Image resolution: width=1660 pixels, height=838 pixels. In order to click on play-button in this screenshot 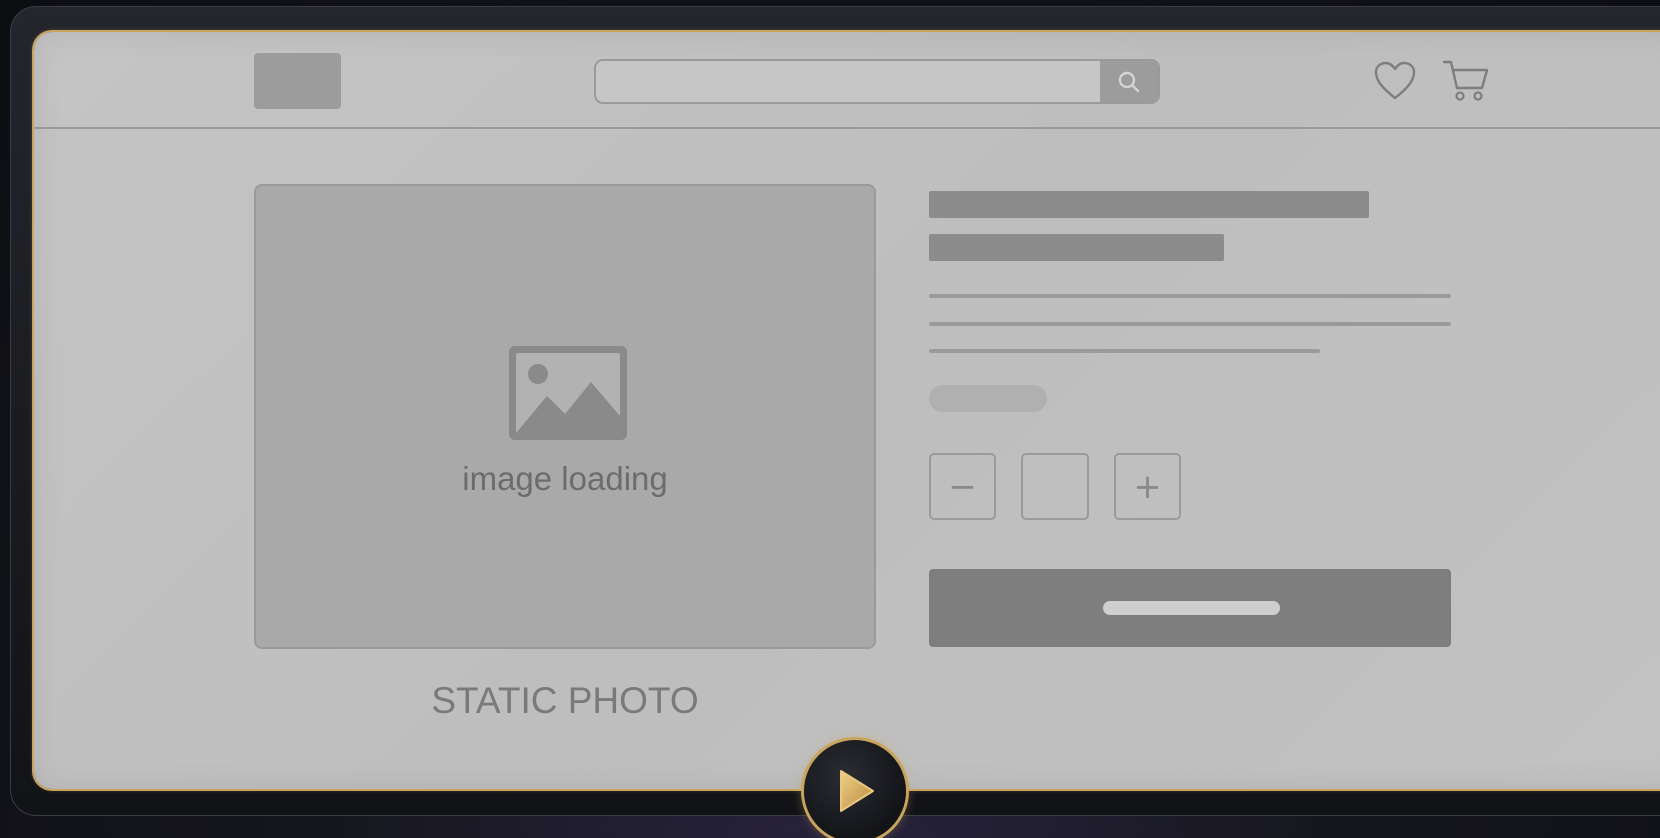, I will do `click(855, 789)`.